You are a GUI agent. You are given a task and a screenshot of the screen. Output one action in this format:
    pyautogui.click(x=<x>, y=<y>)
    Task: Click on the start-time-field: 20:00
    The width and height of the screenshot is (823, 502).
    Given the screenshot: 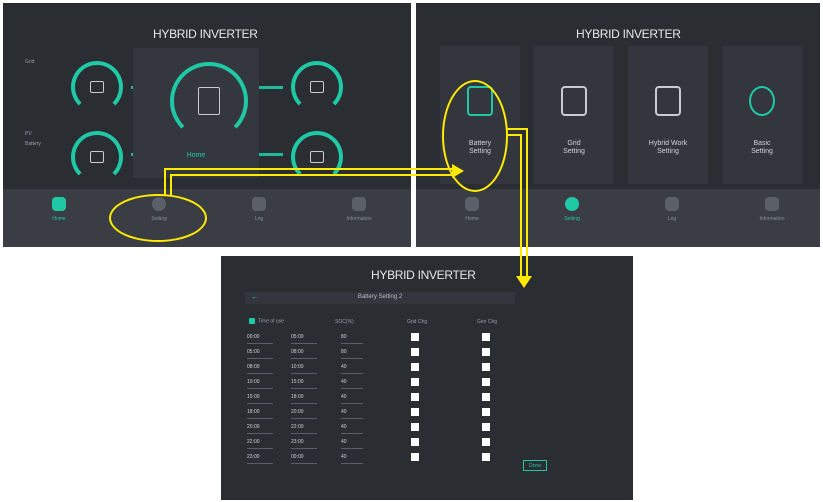 What is the action you would take?
    pyautogui.click(x=260, y=428)
    